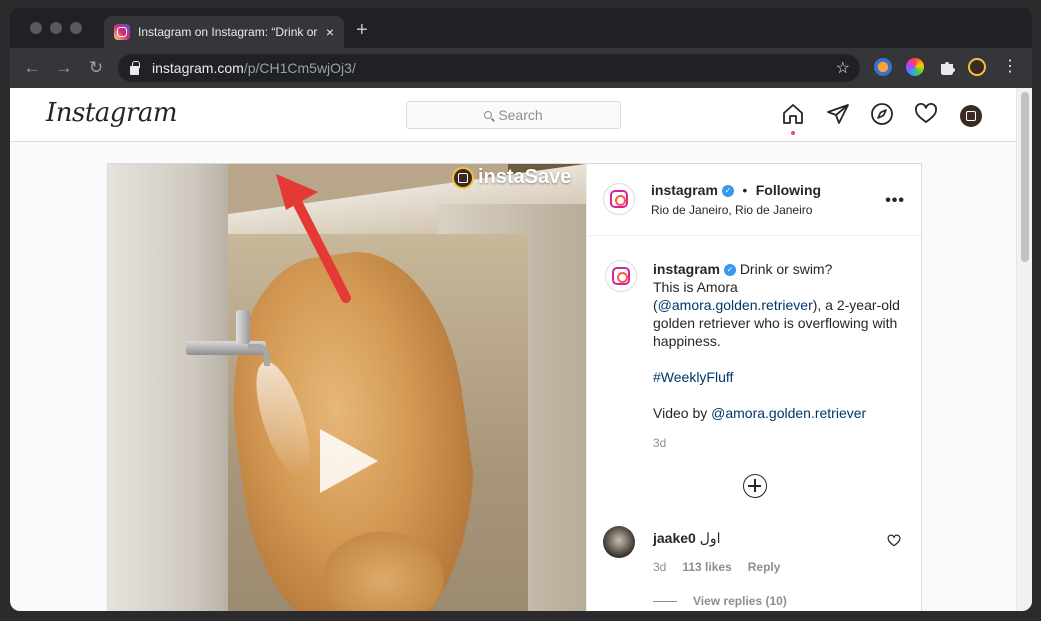 The width and height of the screenshot is (1041, 621). I want to click on instasave-avatar-icon, so click(971, 116).